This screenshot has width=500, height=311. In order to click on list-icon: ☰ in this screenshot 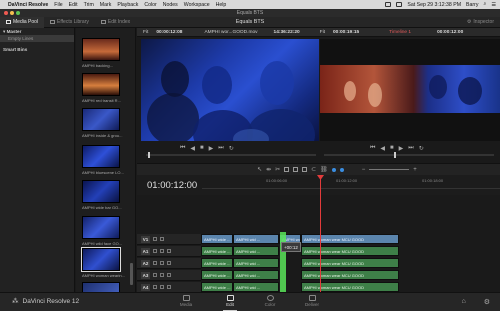, I will do `click(493, 5)`.